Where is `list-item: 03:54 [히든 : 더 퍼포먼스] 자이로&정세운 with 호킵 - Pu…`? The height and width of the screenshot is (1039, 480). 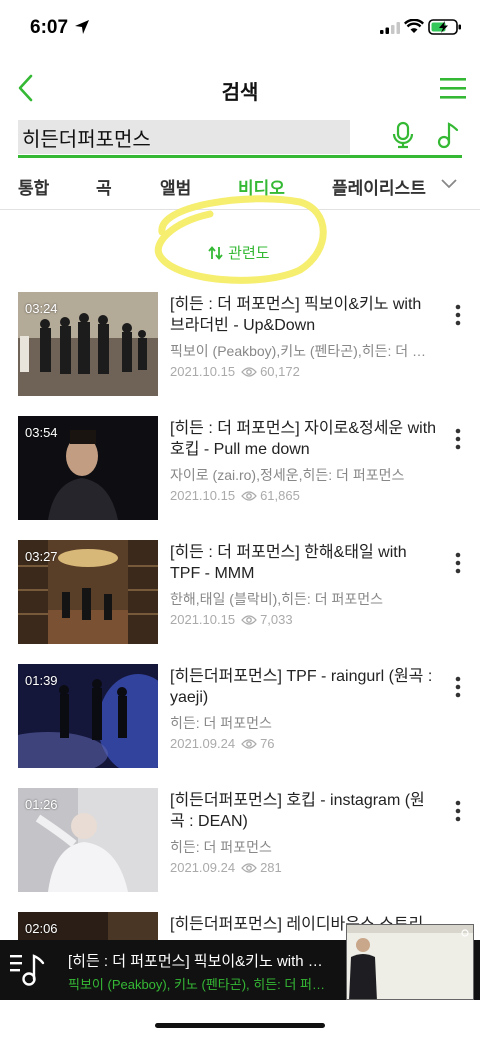 list-item: 03:54 [히든 : 더 퍼포먼스] 자이로&정세운 with 호킵 - Pu… is located at coordinates (240, 470).